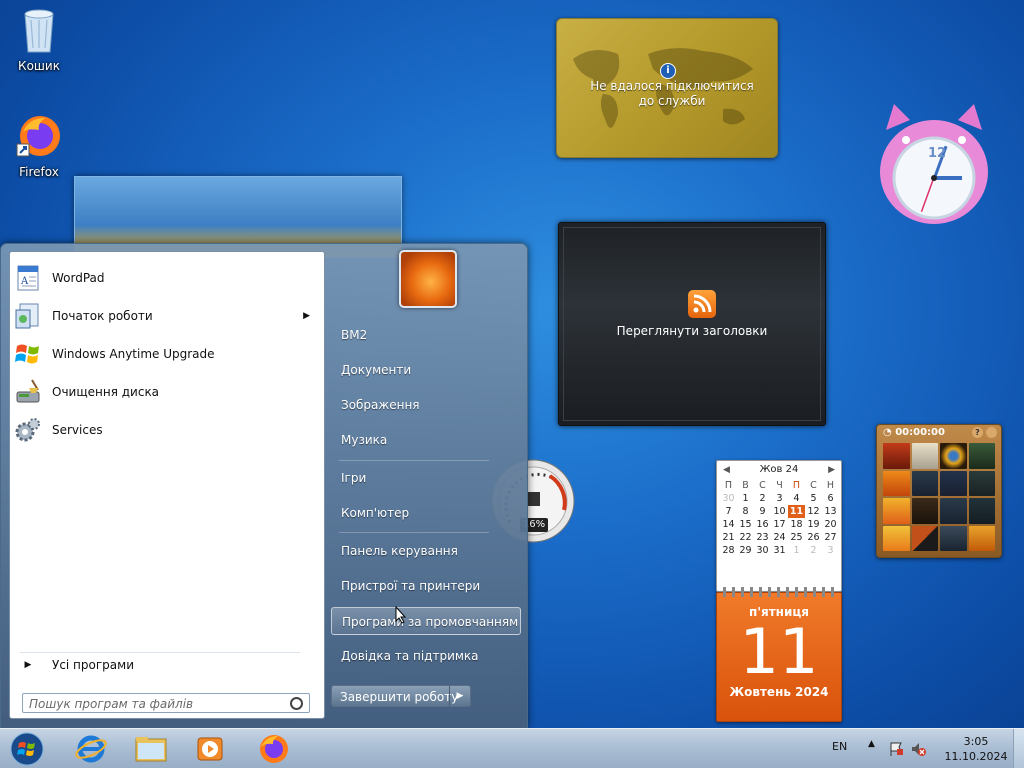  What do you see at coordinates (77, 430) in the screenshot?
I see `program-label: Services` at bounding box center [77, 430].